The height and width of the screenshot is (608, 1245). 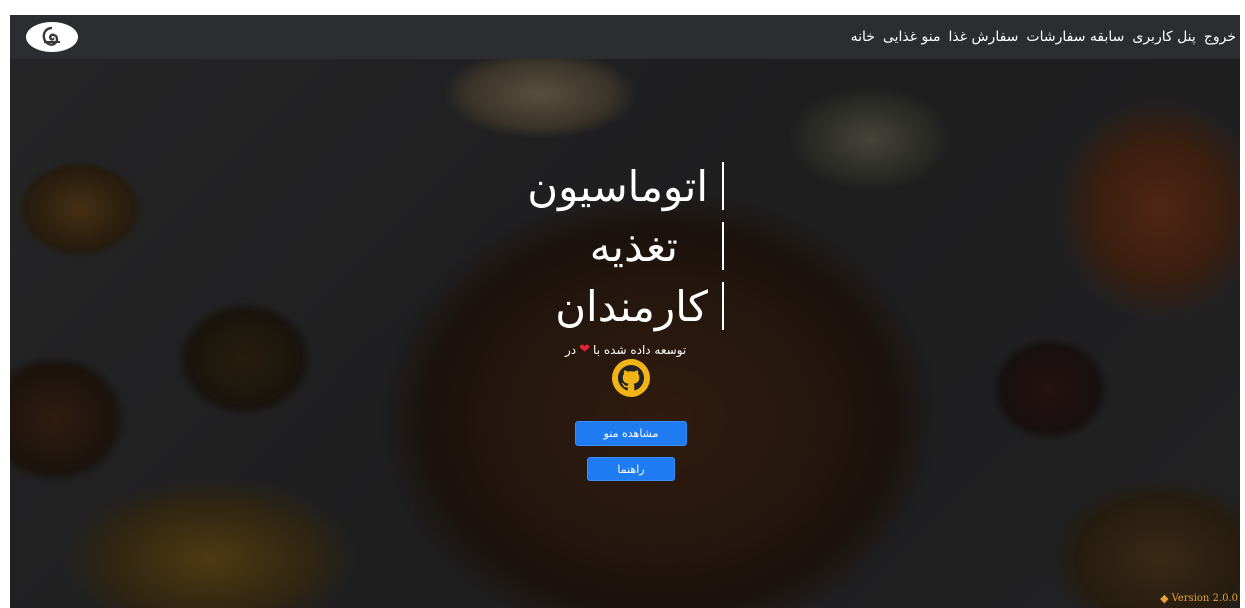 What do you see at coordinates (631, 306) in the screenshot?
I see `title-line-3: کارمندان` at bounding box center [631, 306].